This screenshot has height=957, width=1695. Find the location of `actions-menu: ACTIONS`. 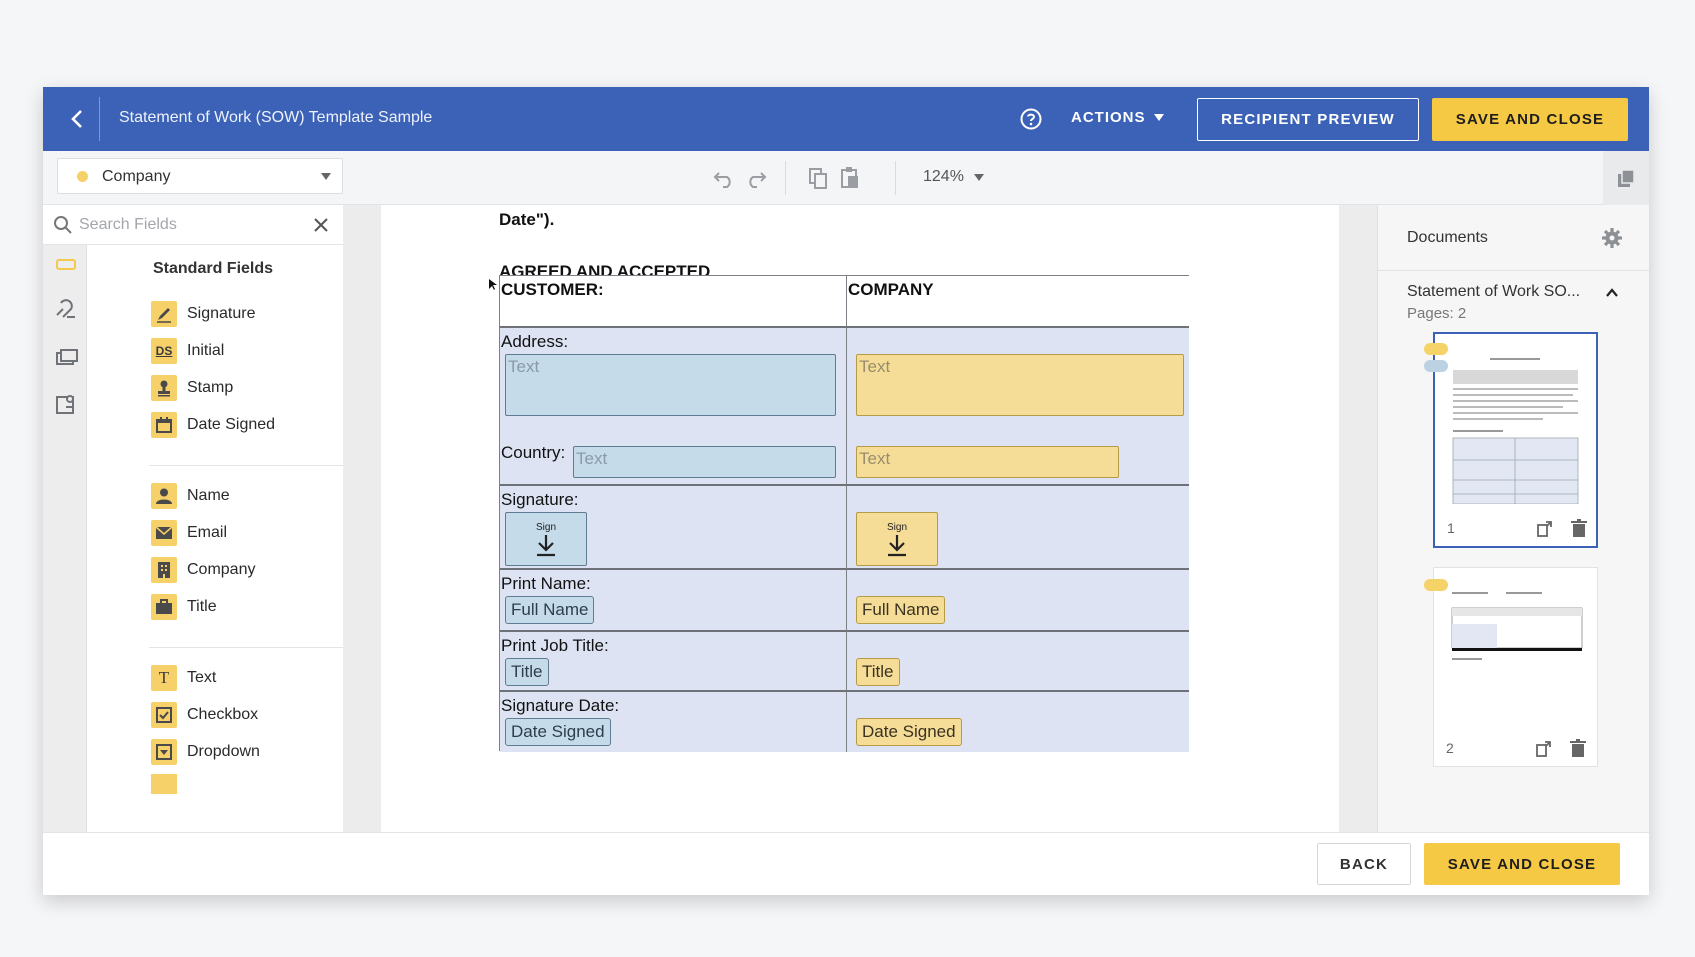

actions-menu: ACTIONS is located at coordinates (1117, 117).